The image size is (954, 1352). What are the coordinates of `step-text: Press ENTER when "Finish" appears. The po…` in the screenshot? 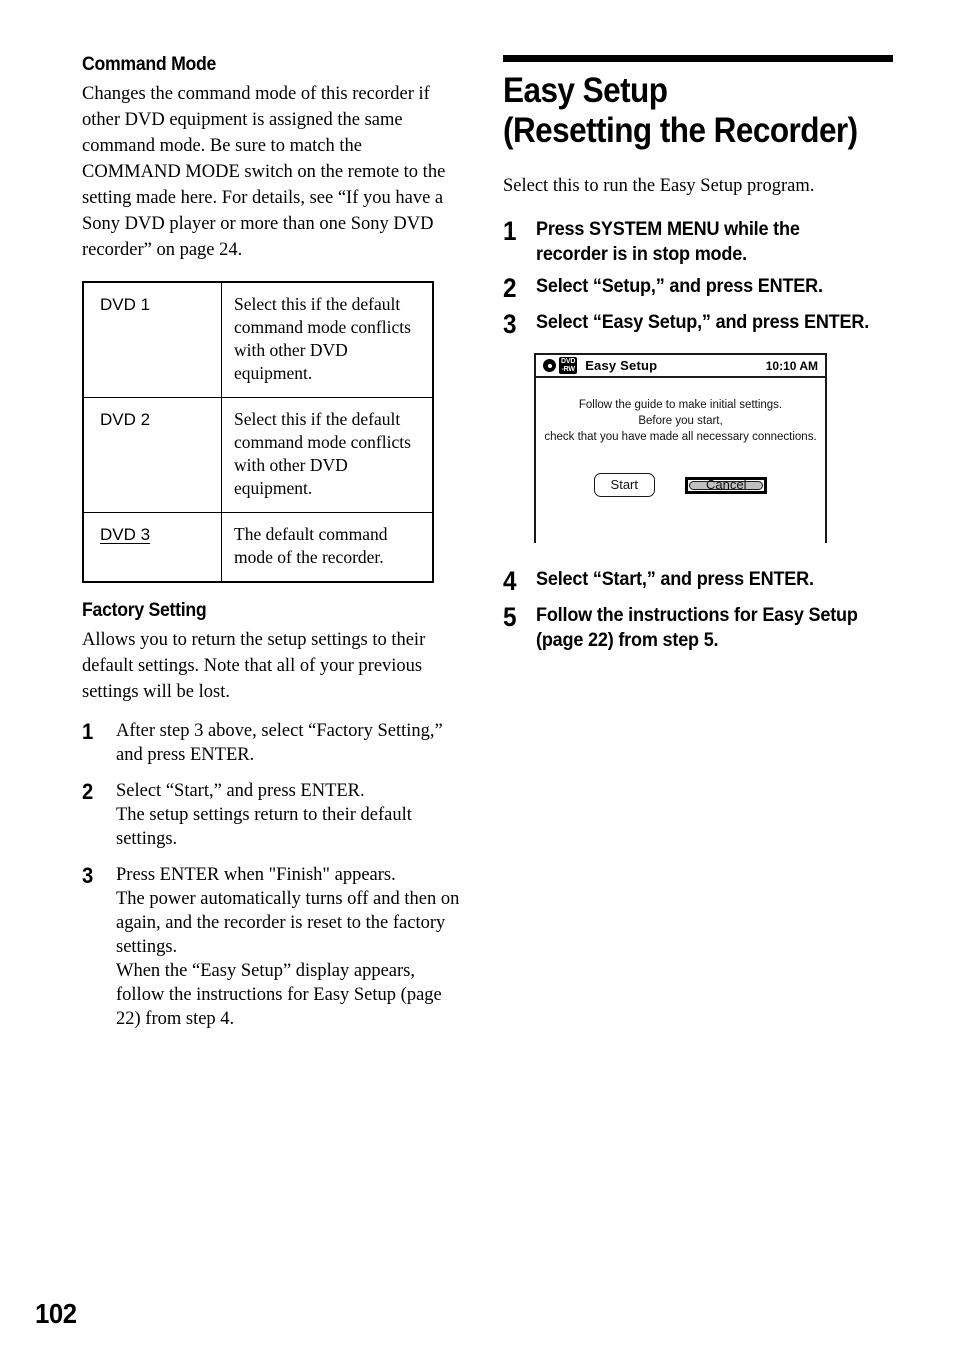 It's located at (288, 946).